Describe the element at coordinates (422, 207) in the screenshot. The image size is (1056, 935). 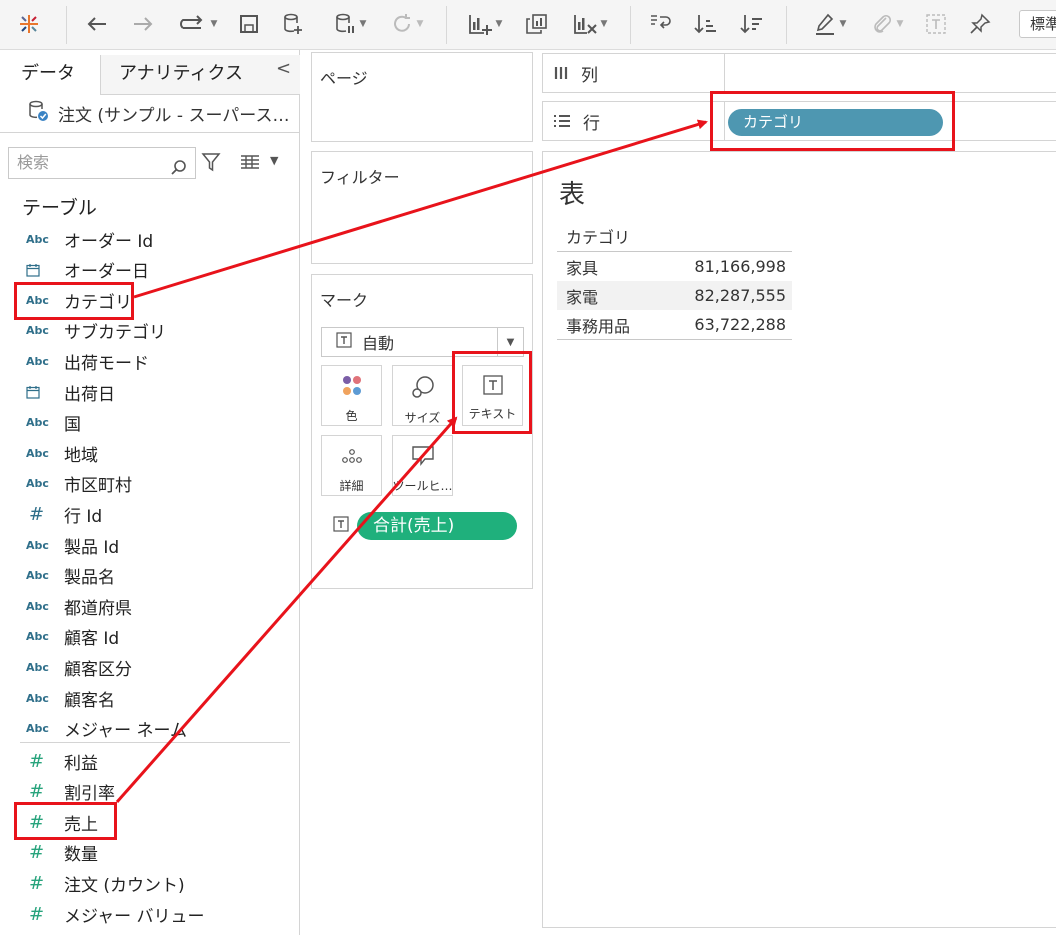
I see `filters-card: フィルター` at that location.